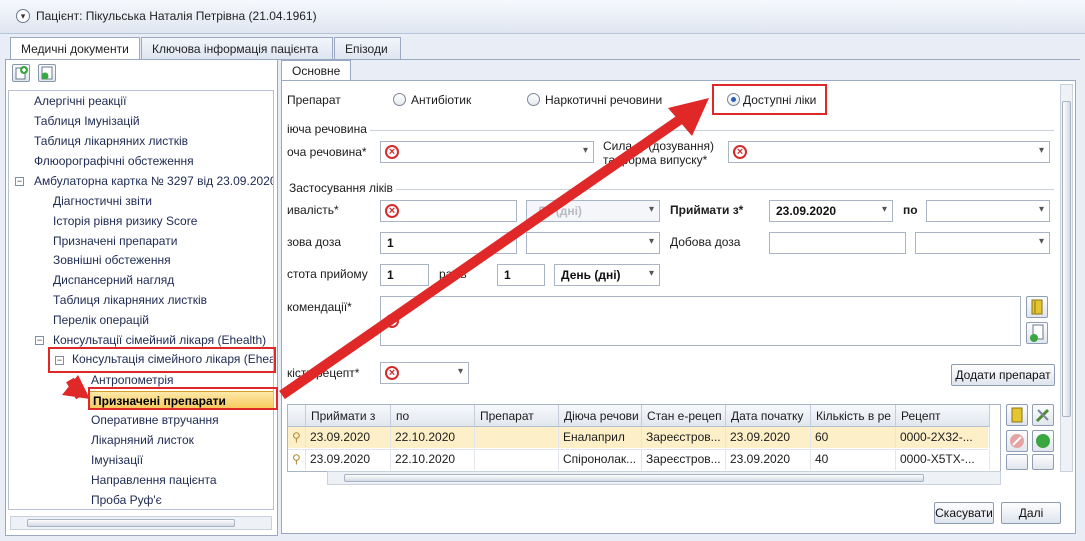  I want to click on radio-narcotic, so click(533, 99).